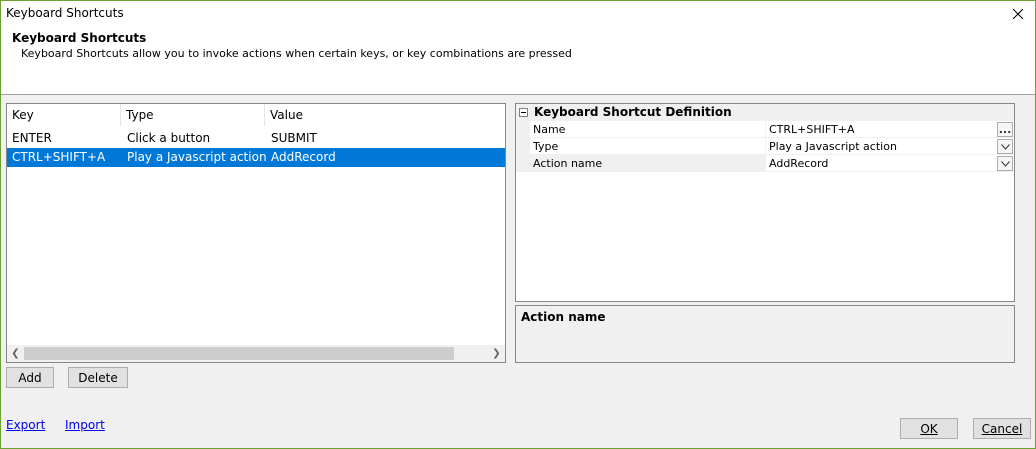  What do you see at coordinates (85, 425) in the screenshot?
I see `import-link: Import` at bounding box center [85, 425].